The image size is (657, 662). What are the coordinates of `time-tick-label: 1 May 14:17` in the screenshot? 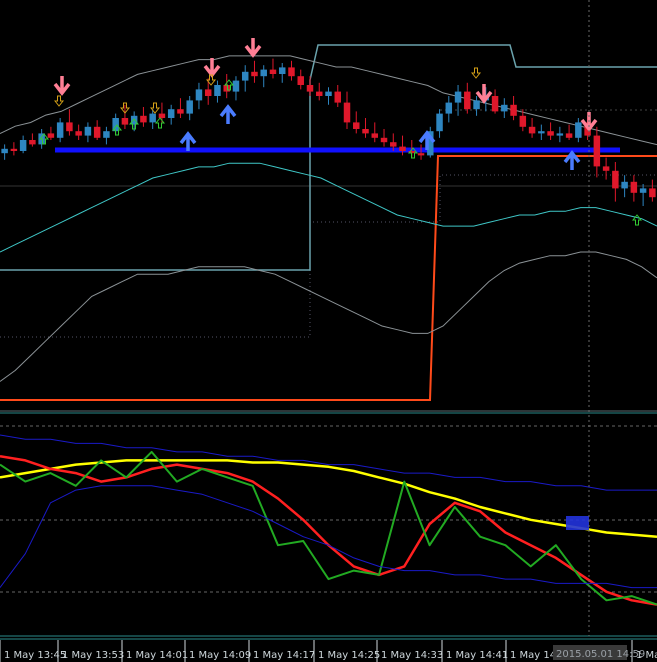 It's located at (284, 655).